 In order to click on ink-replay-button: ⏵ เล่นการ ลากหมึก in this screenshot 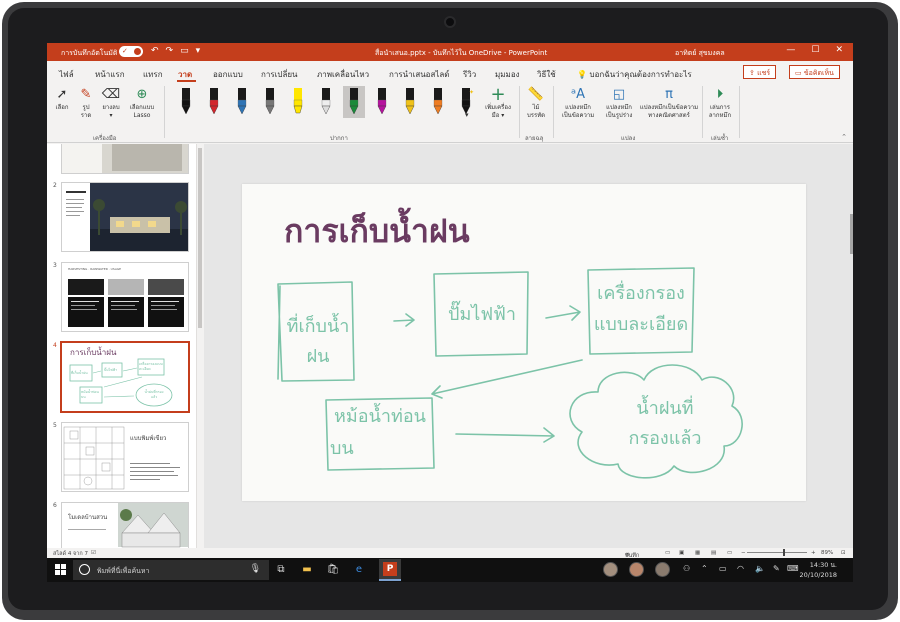, I will do `click(720, 103)`.